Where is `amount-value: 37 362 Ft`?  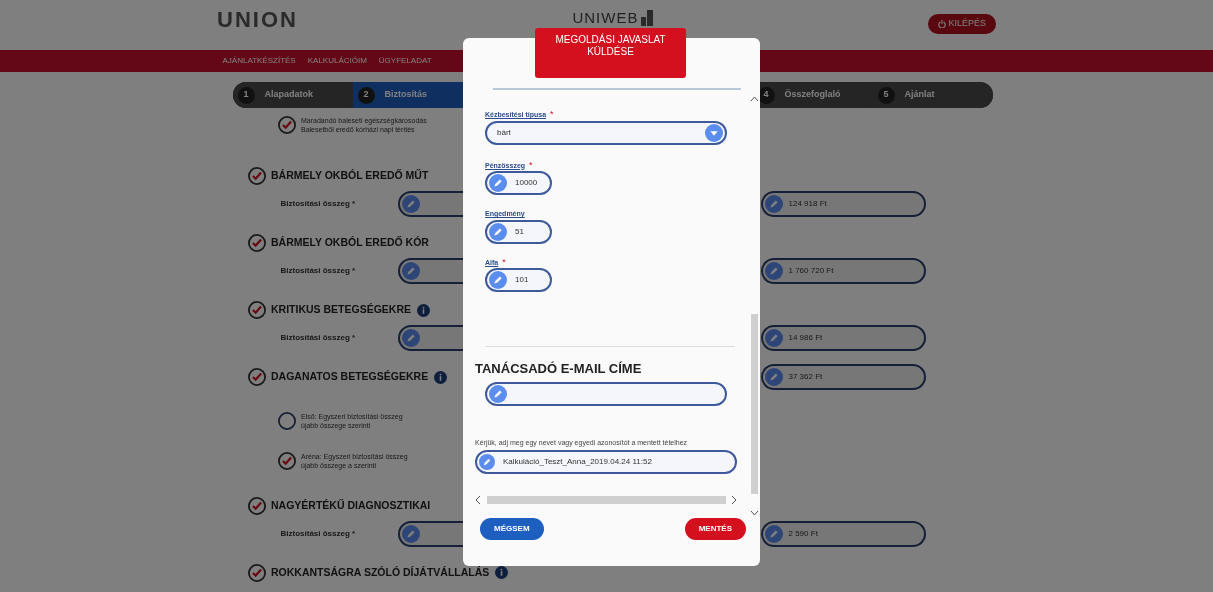
amount-value: 37 362 Ft is located at coordinates (805, 377).